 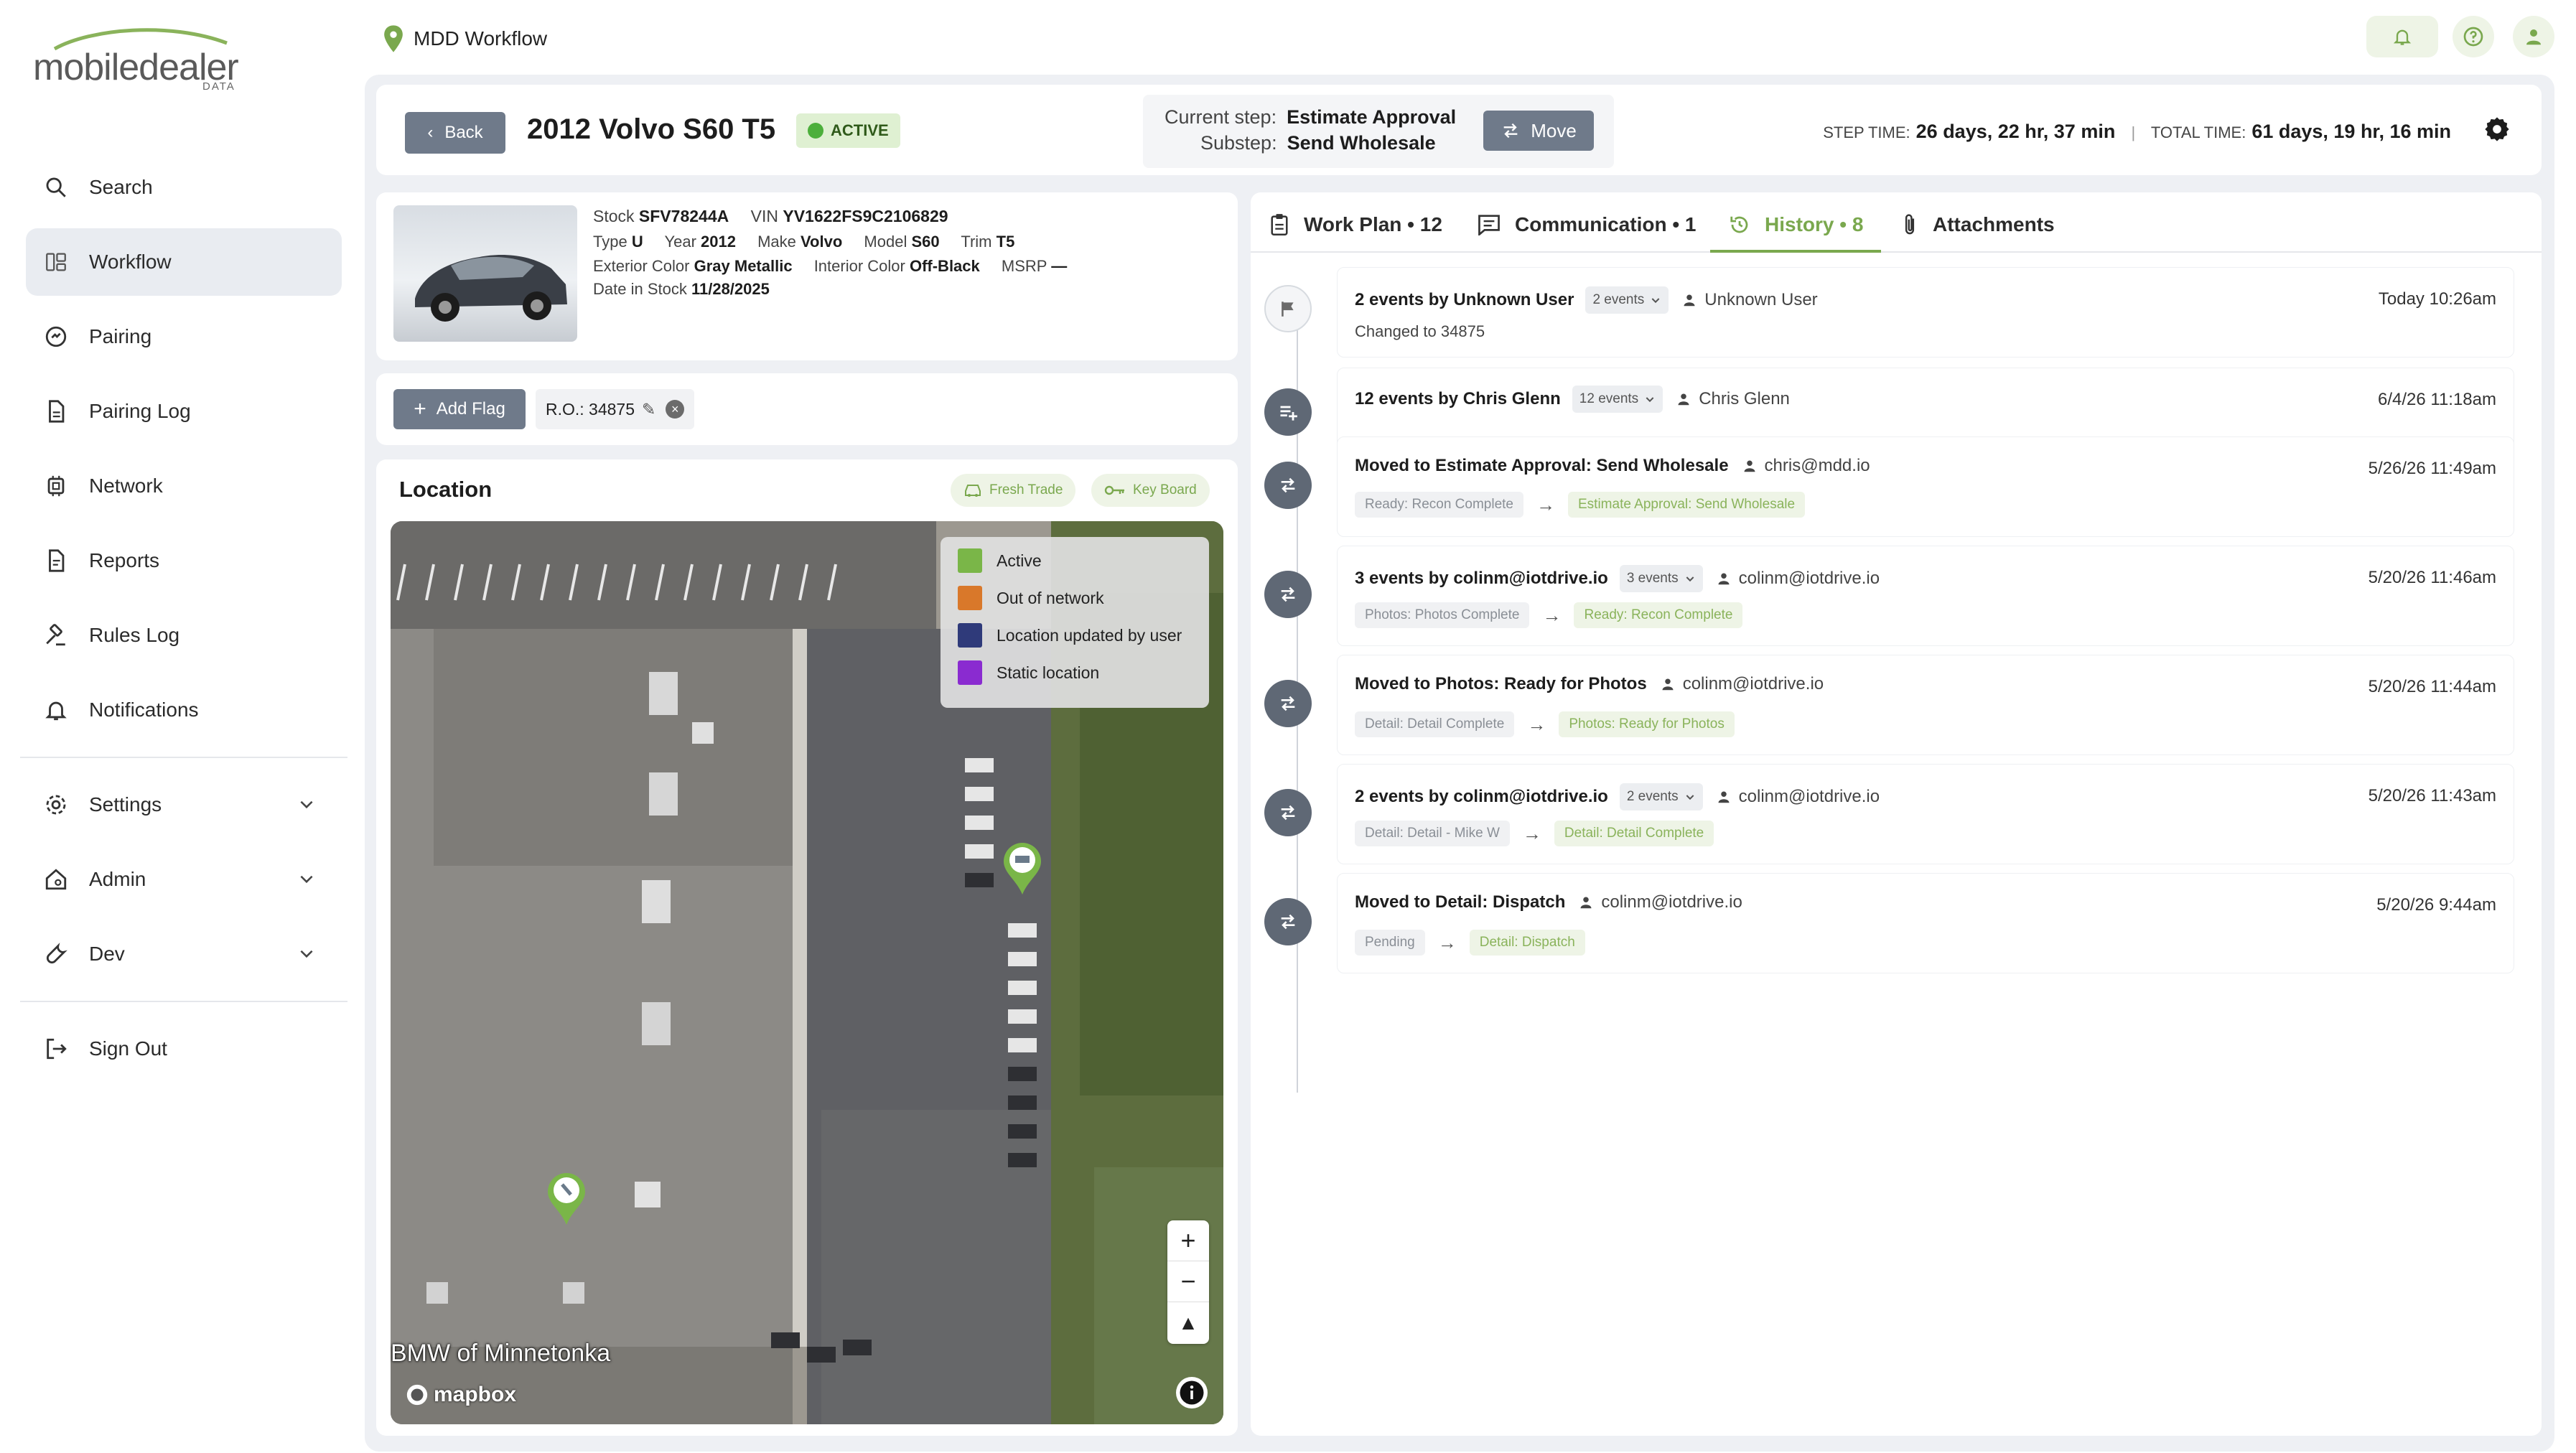 I want to click on tab-work-plan: Work Plan • 12, so click(x=1355, y=225).